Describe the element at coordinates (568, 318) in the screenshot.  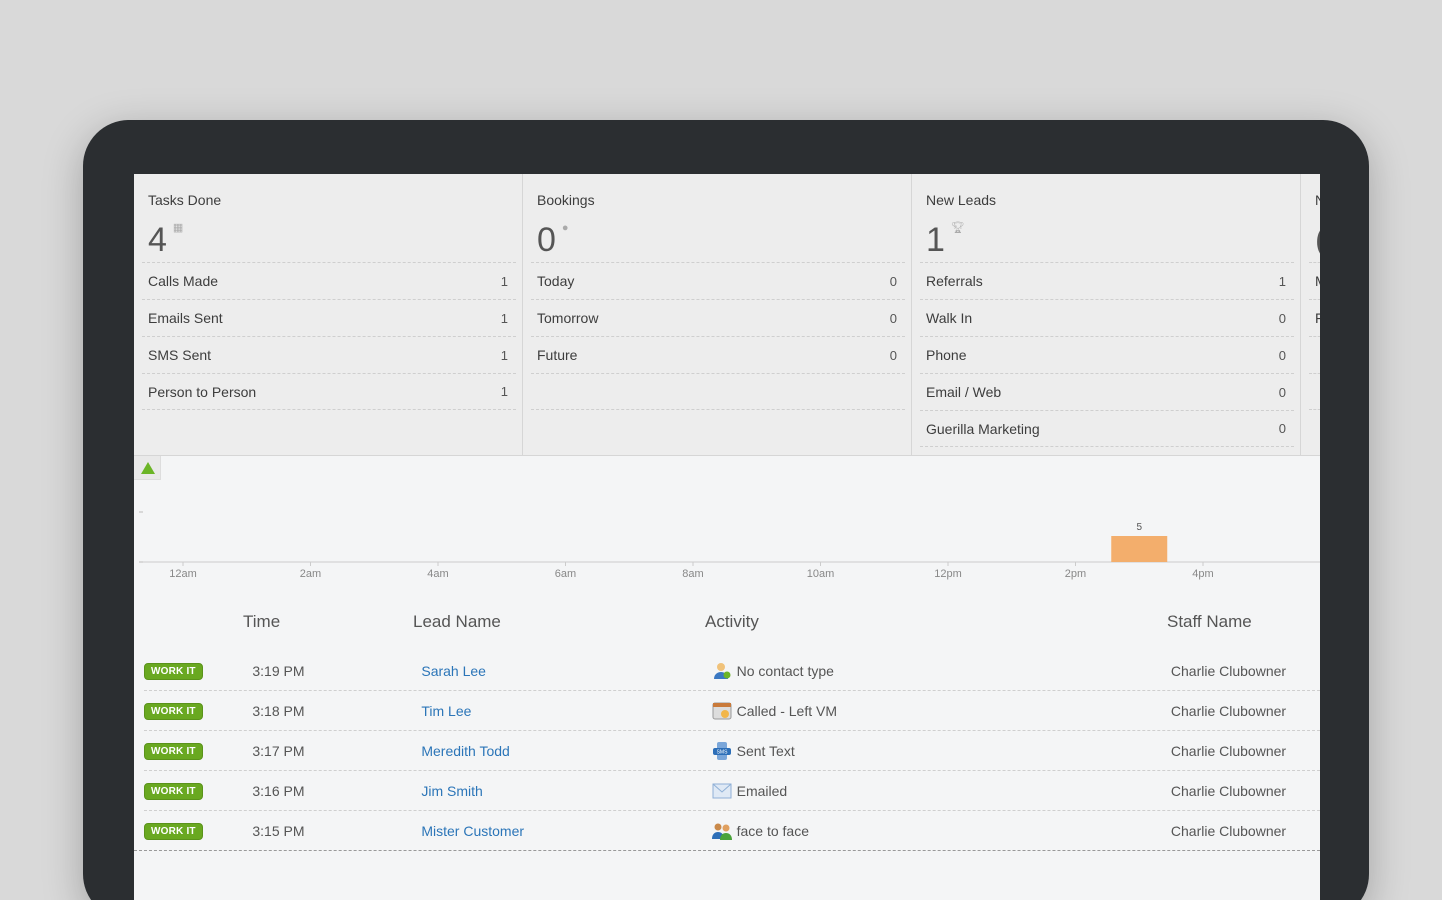
I see `row-label: Tomorrow` at that location.